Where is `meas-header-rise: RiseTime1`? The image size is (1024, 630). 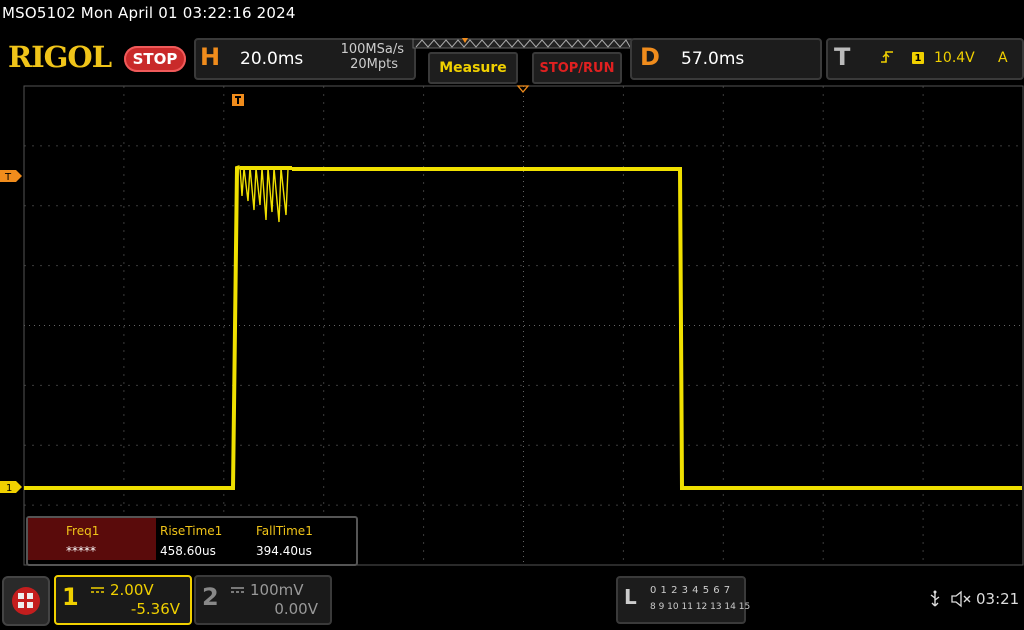 meas-header-rise: RiseTime1 is located at coordinates (191, 531).